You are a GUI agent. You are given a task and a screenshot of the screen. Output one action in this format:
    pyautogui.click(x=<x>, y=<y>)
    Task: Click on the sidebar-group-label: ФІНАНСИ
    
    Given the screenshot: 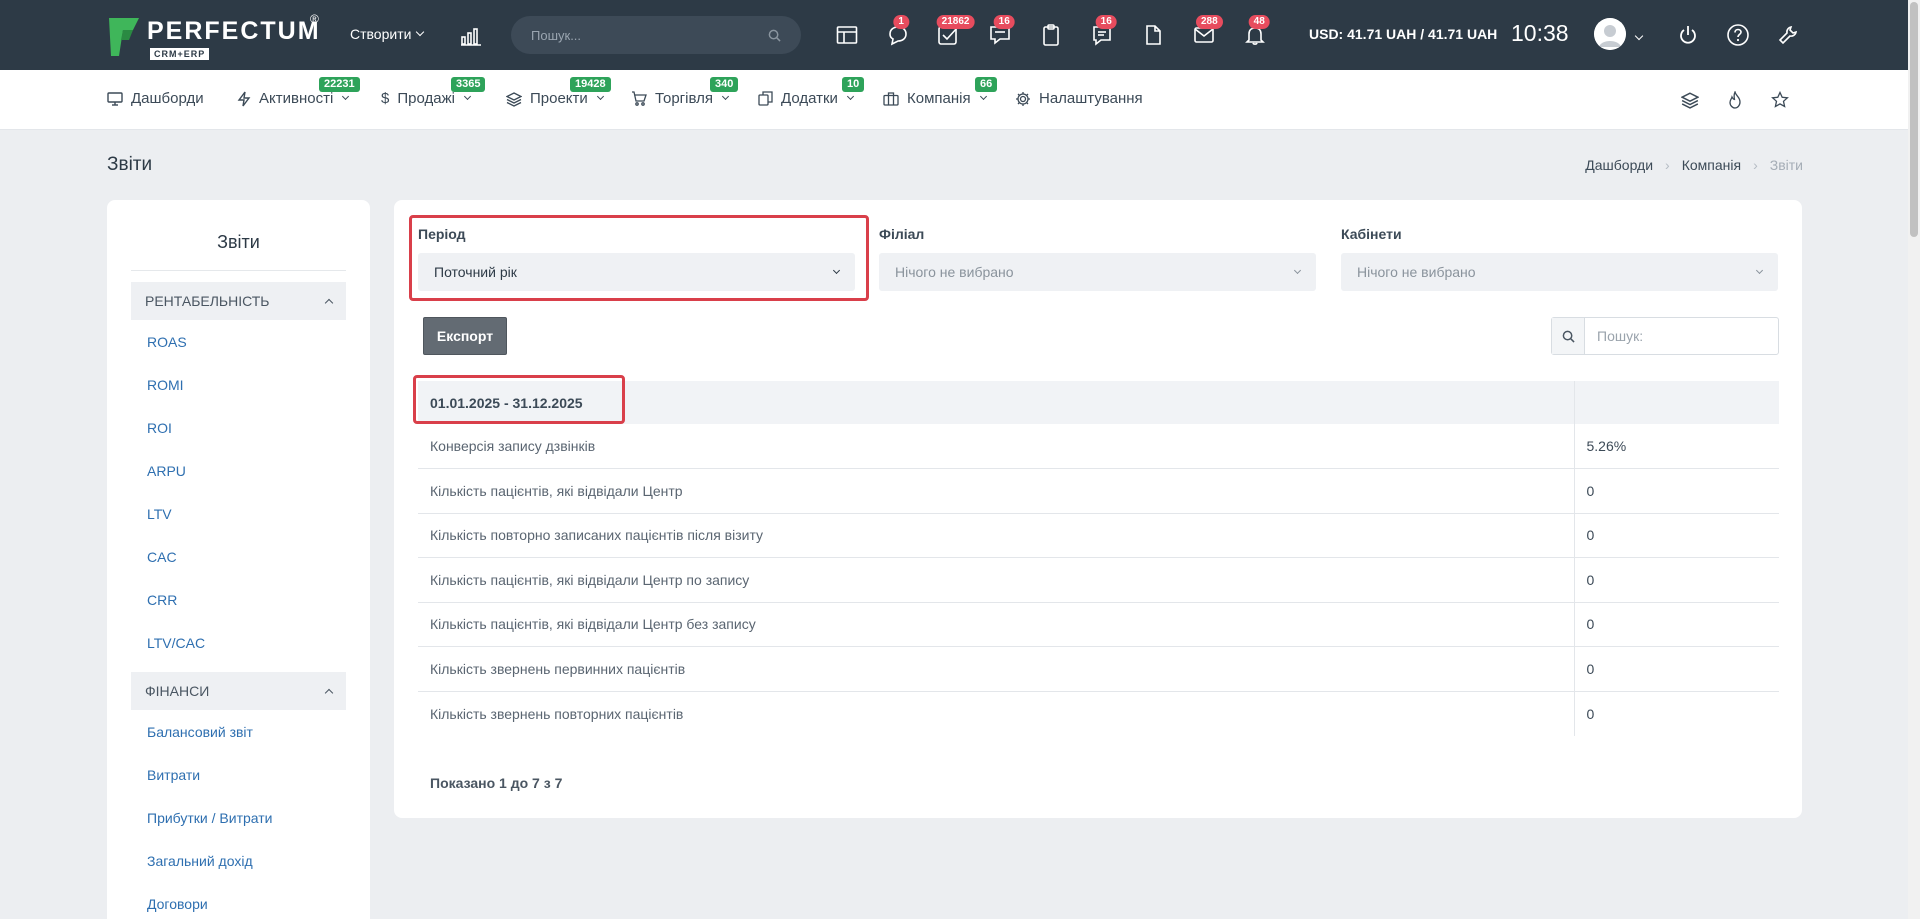 What is the action you would take?
    pyautogui.click(x=177, y=691)
    